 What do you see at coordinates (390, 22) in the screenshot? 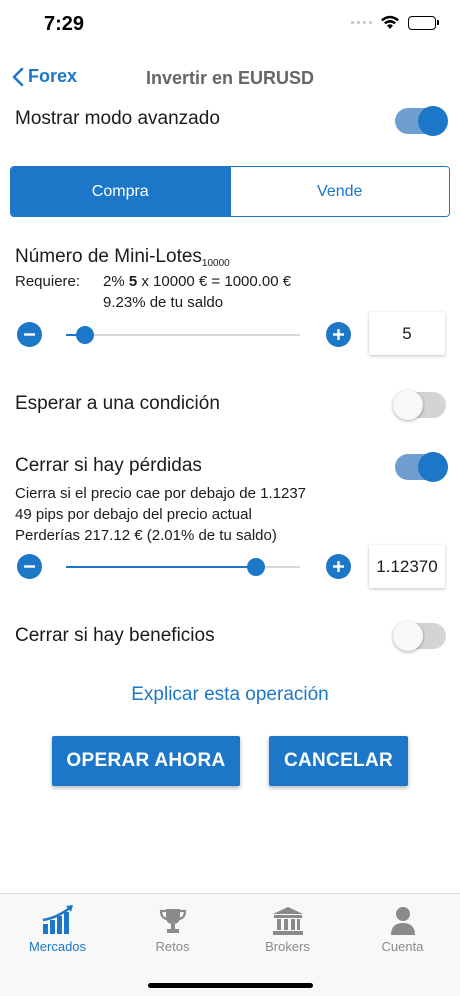
I see `wifi-icon` at bounding box center [390, 22].